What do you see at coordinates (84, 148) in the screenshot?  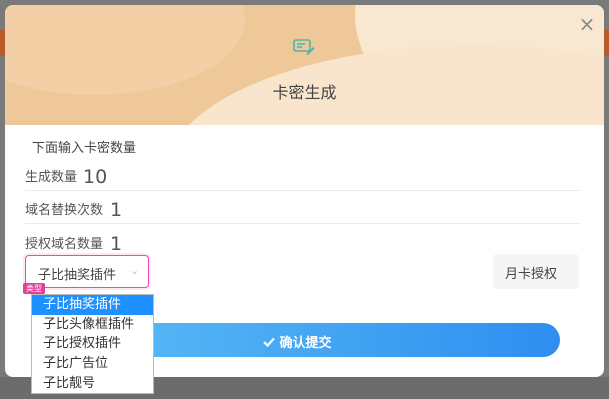 I see `section-label: 下面输入卡密数量` at bounding box center [84, 148].